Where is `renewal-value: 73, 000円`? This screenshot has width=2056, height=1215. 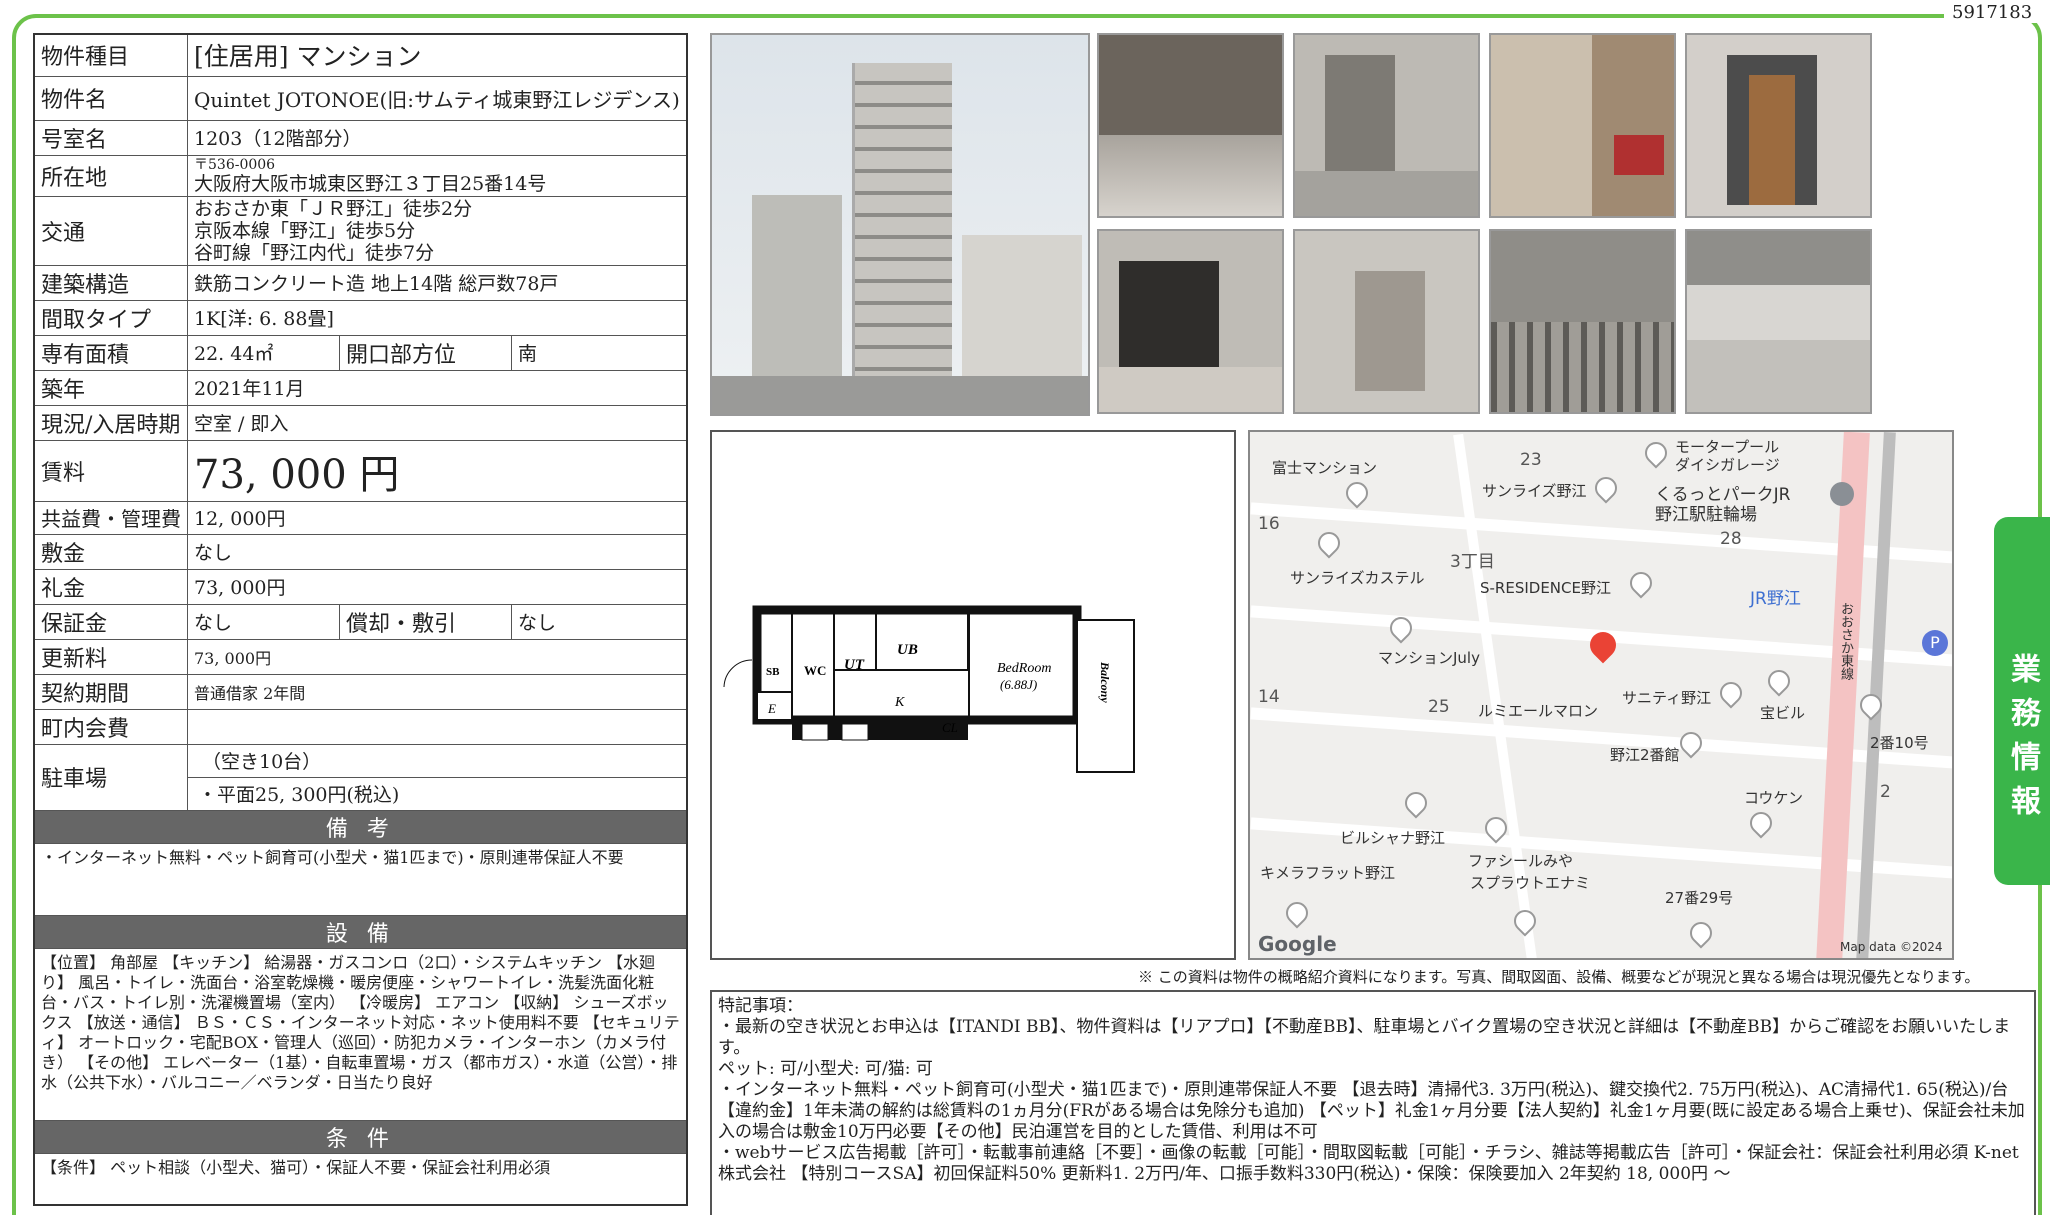
renewal-value: 73, 000円 is located at coordinates (437, 656).